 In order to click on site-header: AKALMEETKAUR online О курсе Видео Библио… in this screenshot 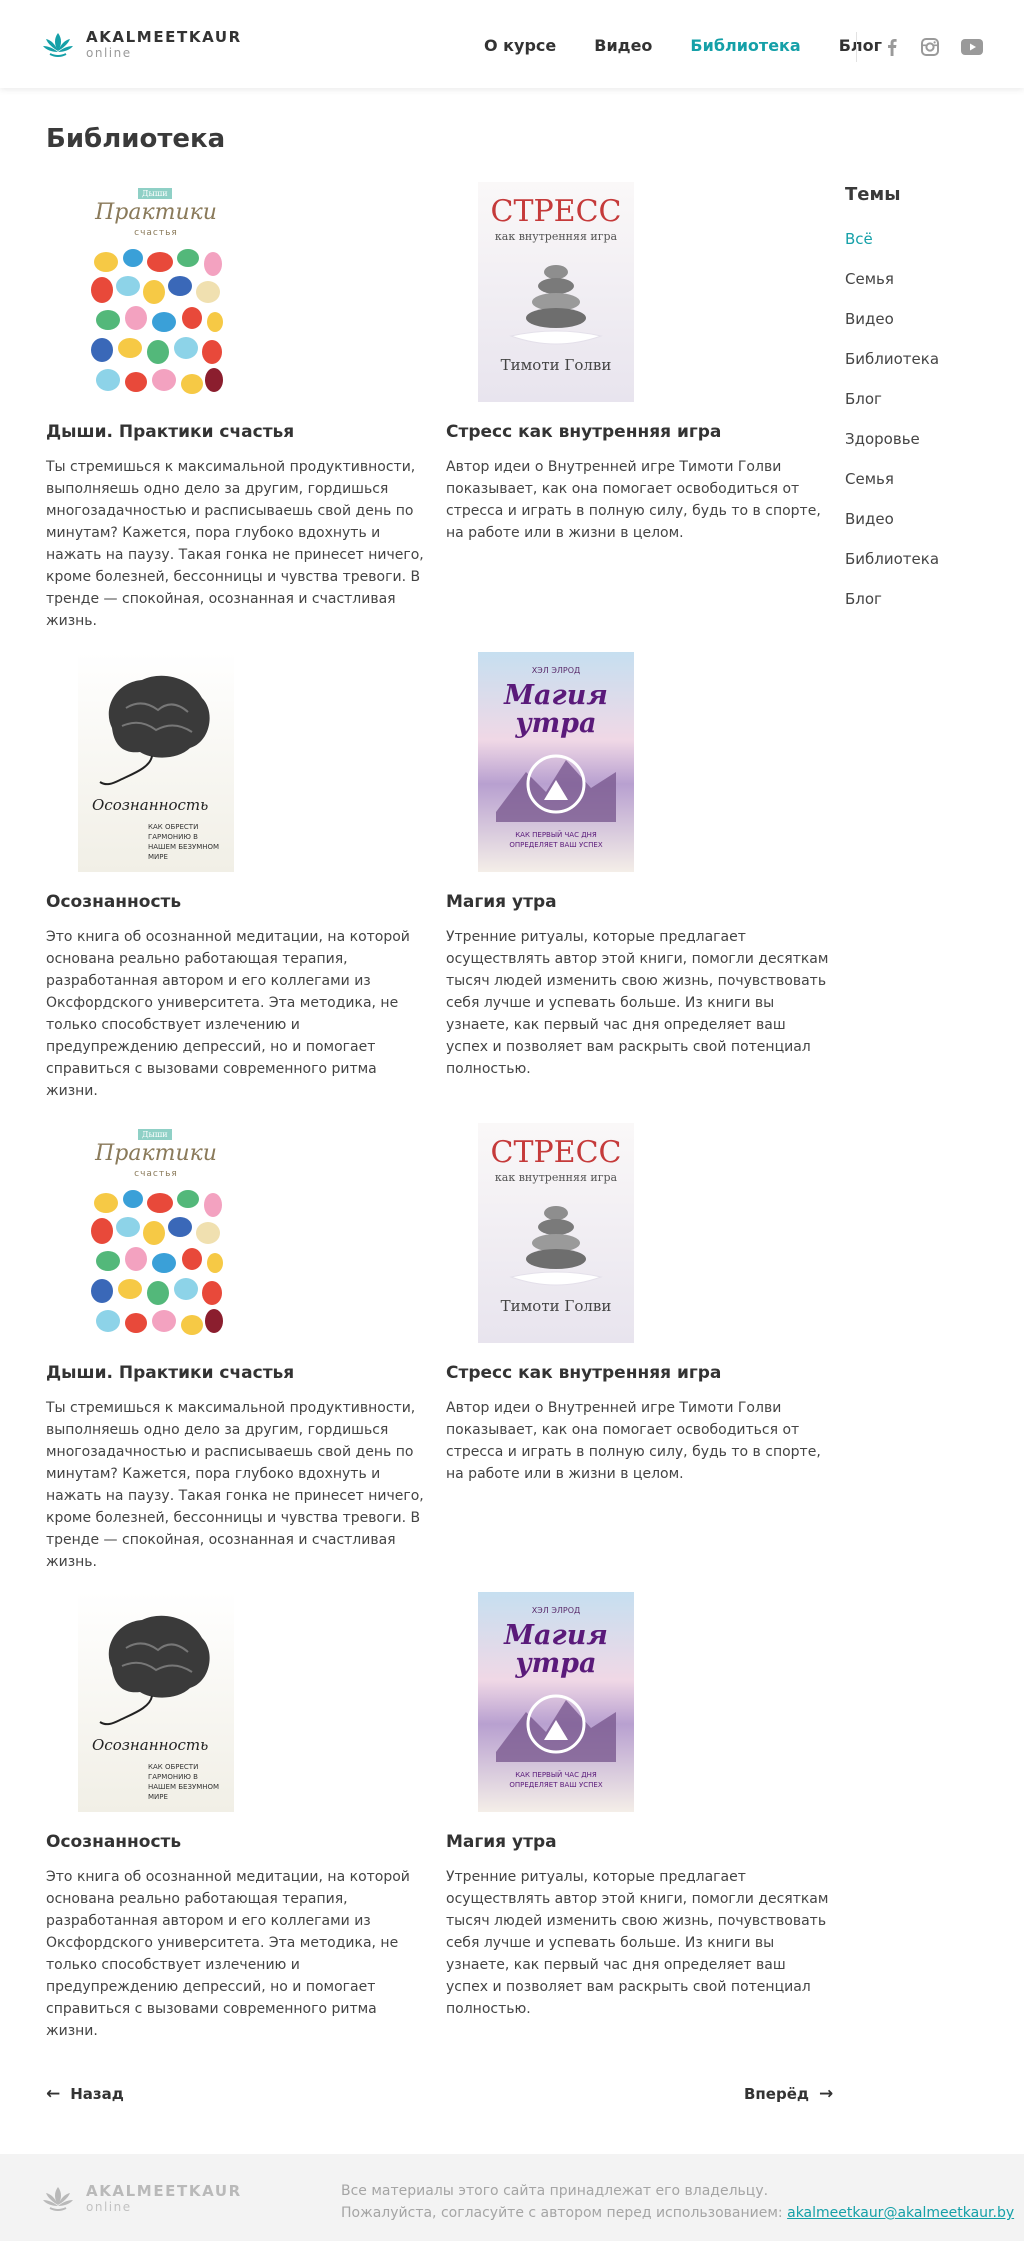, I will do `click(512, 44)`.